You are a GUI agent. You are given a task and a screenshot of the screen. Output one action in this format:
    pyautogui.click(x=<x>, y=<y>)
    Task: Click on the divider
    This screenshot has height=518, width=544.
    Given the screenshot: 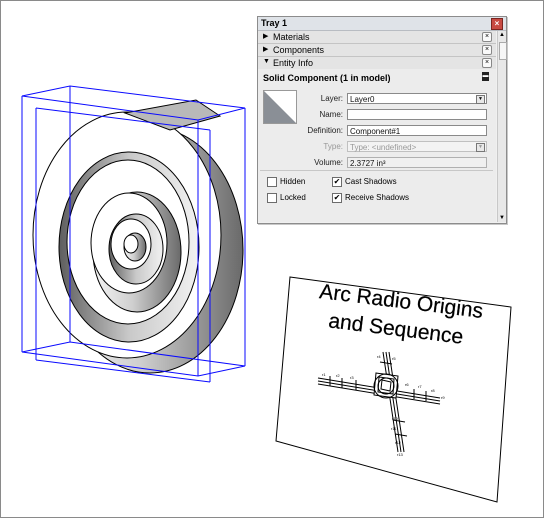 What is the action you would take?
    pyautogui.click(x=376, y=170)
    